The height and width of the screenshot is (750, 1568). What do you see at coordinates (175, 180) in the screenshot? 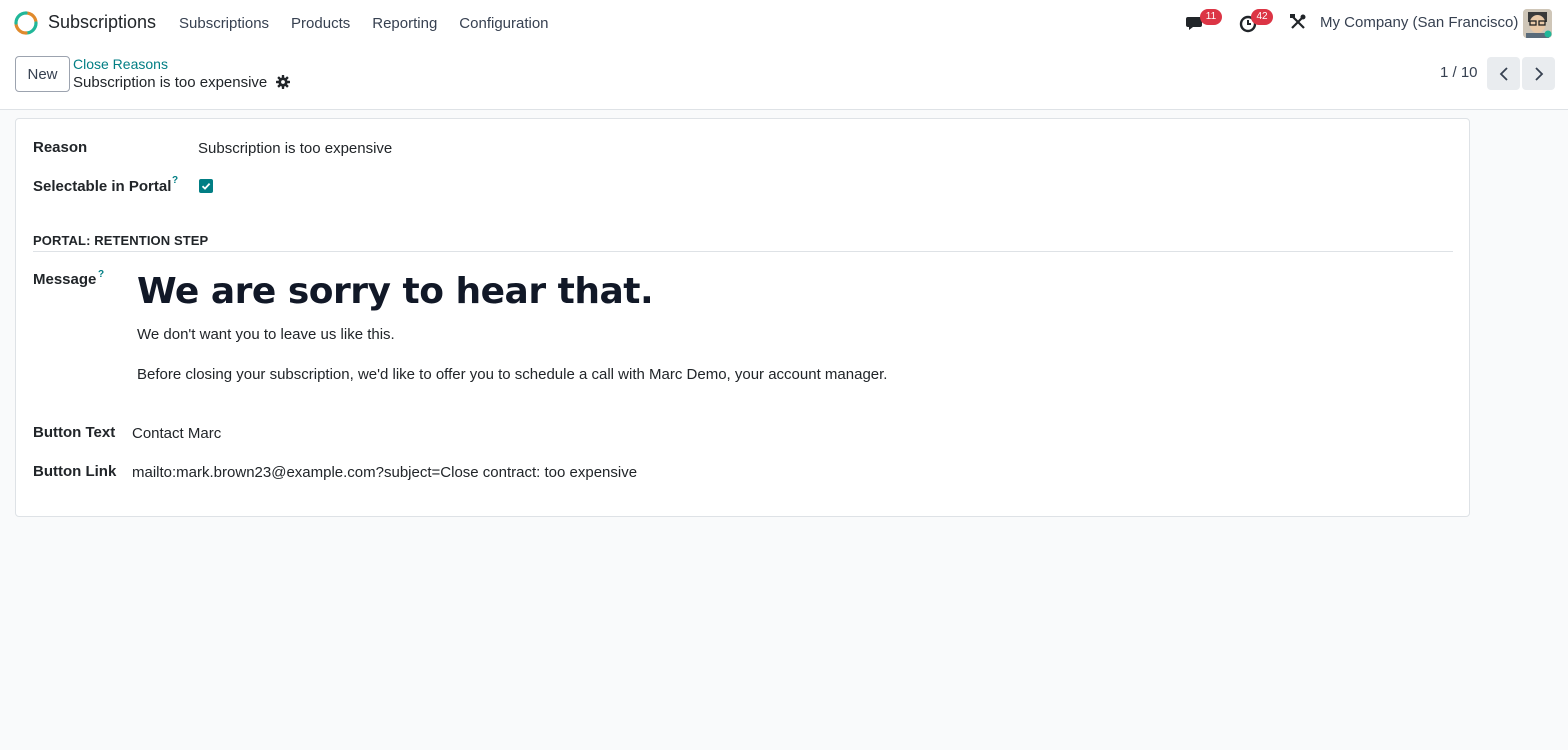
I see `selectable-help-tooltip: ?` at bounding box center [175, 180].